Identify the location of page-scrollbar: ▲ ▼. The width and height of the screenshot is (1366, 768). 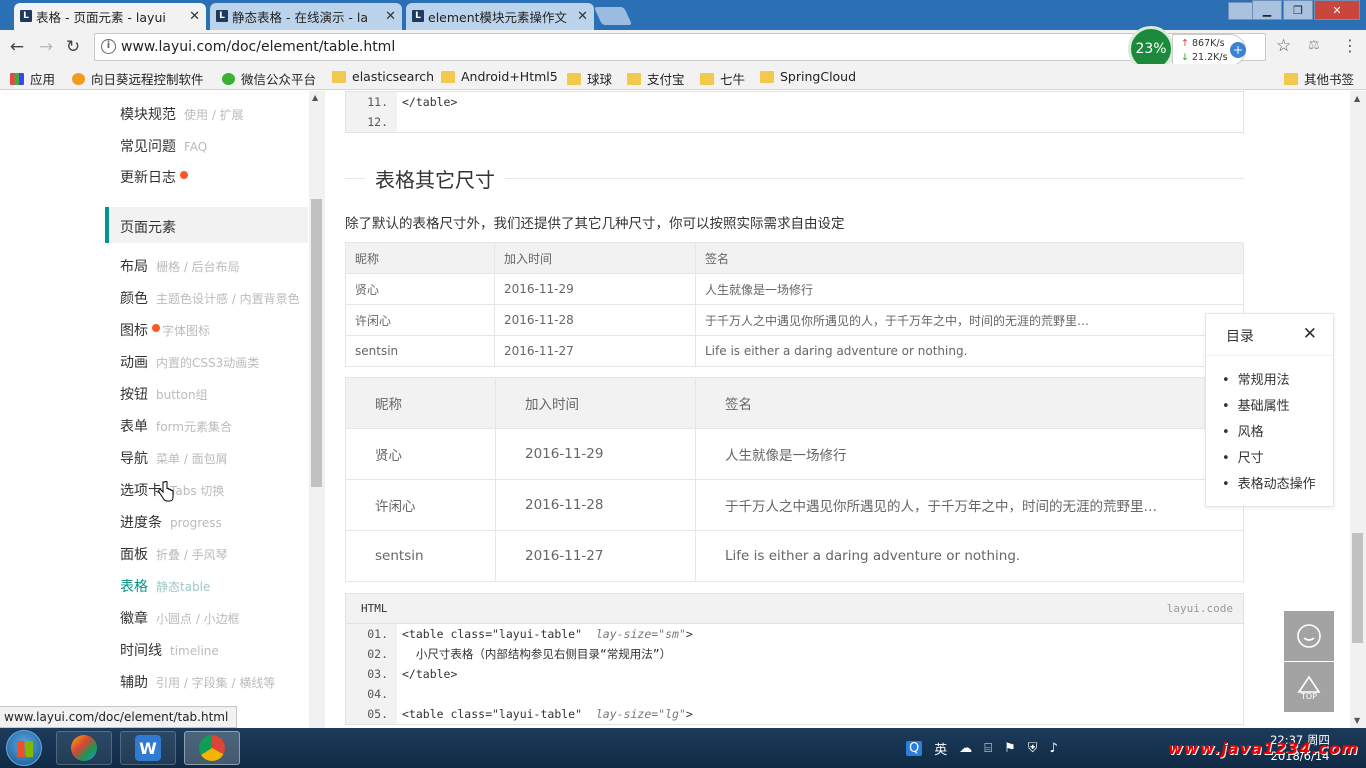
(1358, 409).